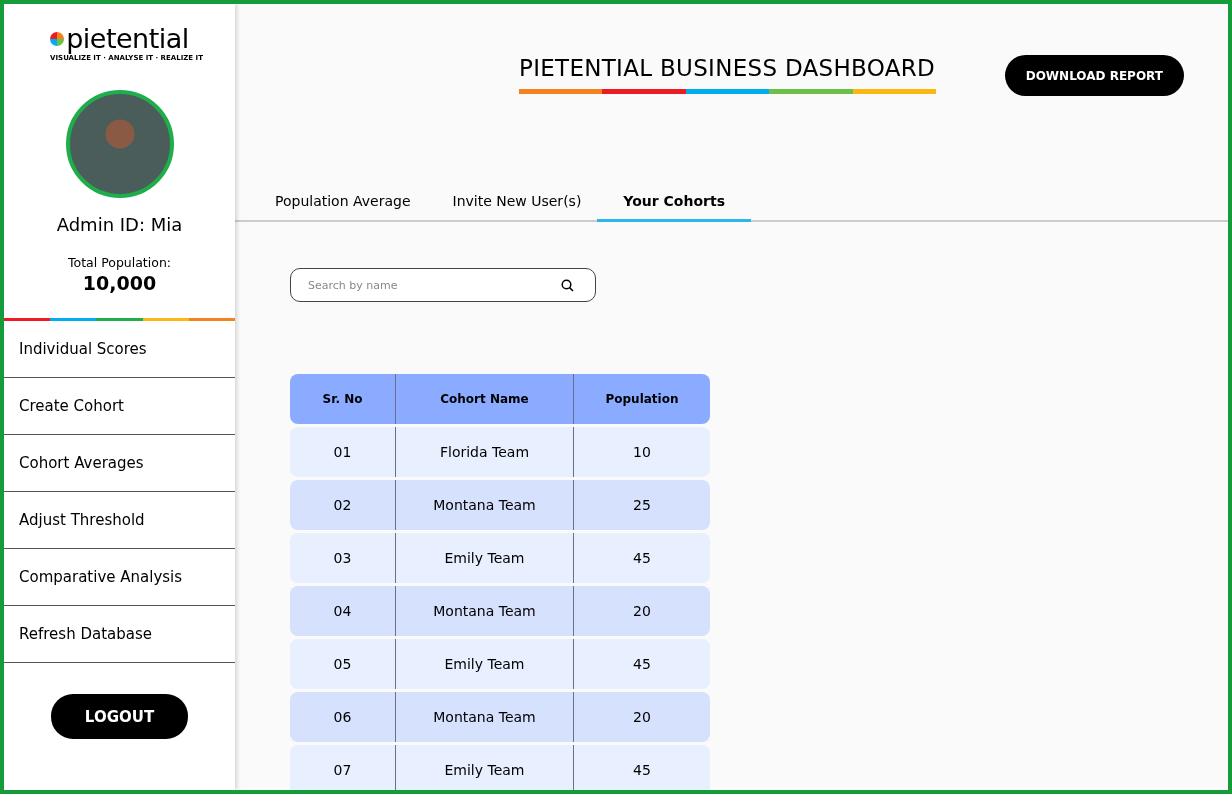  Describe the element at coordinates (57, 39) in the screenshot. I see `pie-logo-icon` at that location.